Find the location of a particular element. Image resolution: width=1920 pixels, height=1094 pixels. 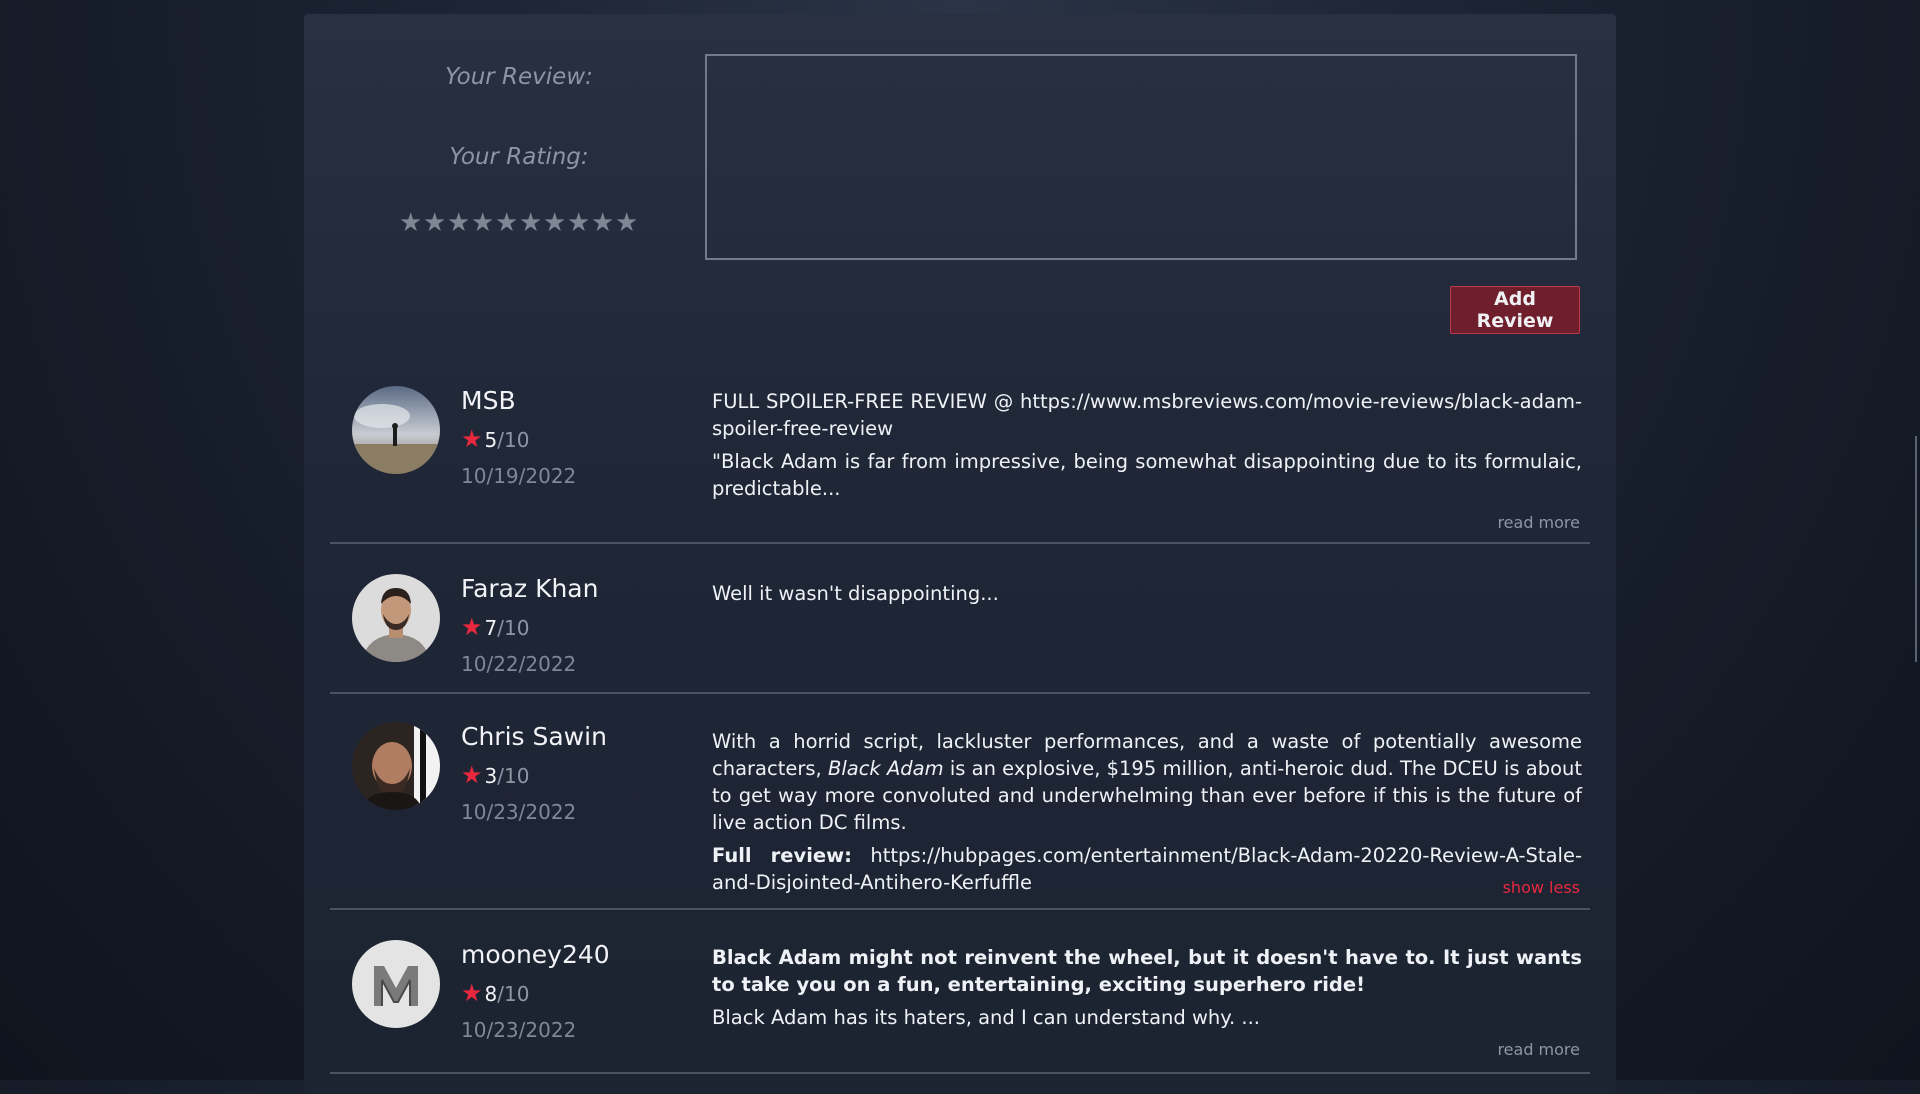

scrollbar is located at coordinates (1916, 549).